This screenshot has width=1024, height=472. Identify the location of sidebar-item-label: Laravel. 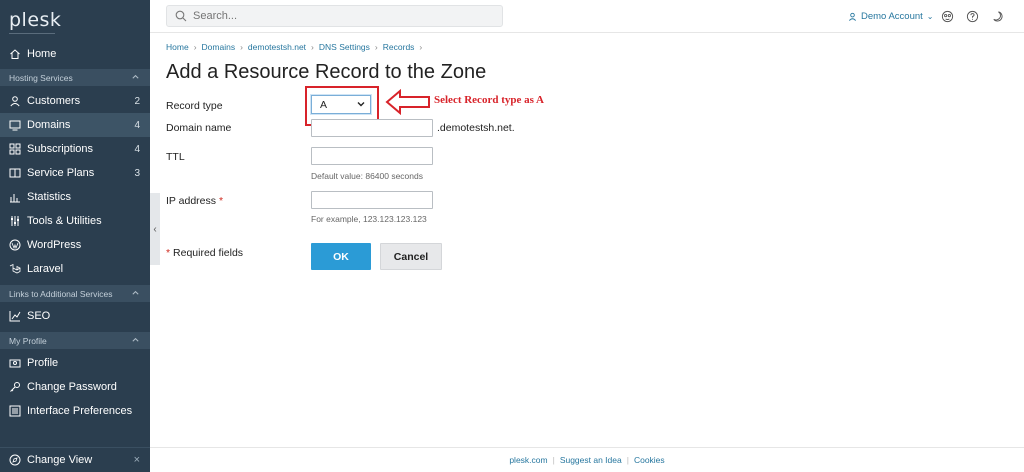
(45, 269).